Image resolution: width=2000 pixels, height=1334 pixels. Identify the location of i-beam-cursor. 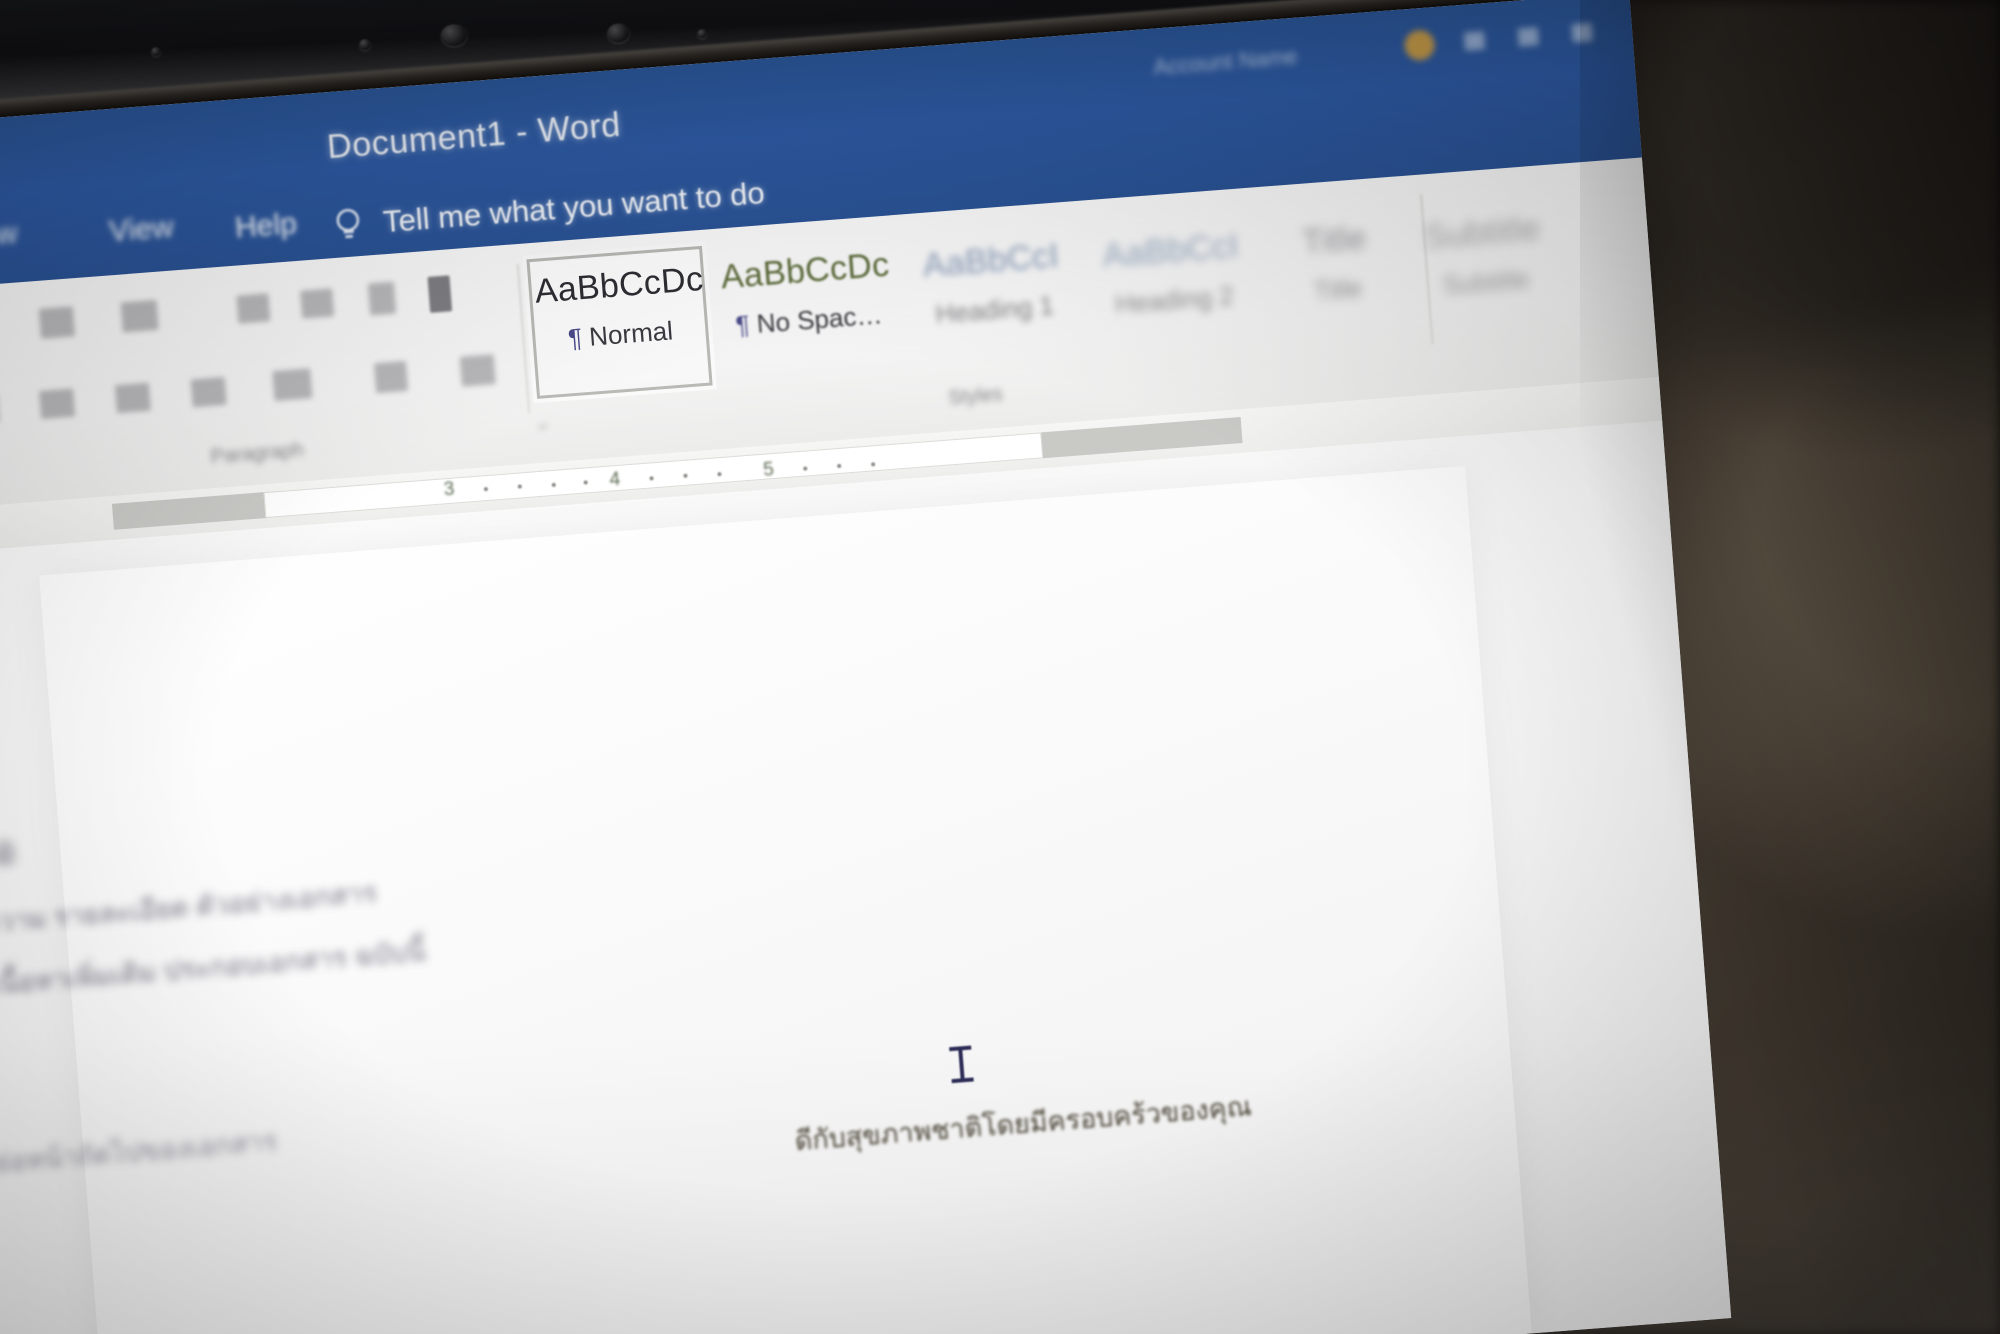
(961, 1064).